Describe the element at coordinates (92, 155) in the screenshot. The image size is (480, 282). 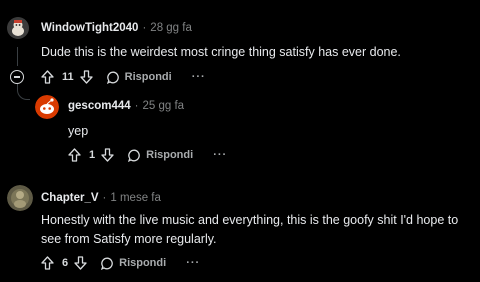
I see `vote-count: 1` at that location.